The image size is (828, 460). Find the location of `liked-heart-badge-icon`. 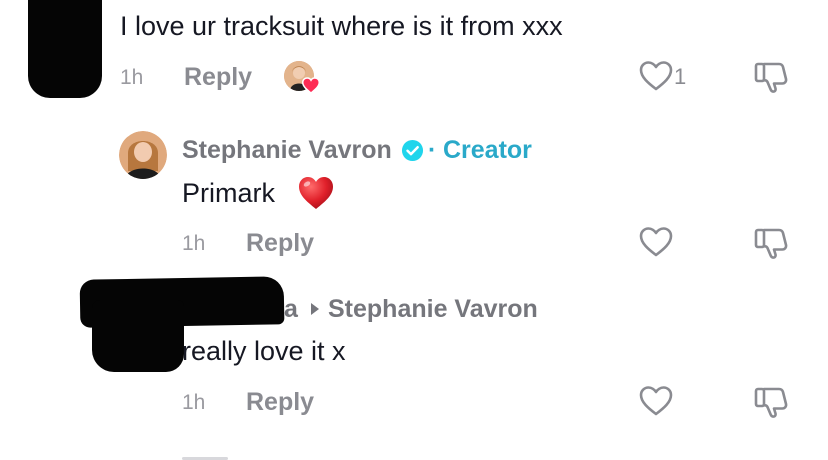

liked-heart-badge-icon is located at coordinates (311, 85).